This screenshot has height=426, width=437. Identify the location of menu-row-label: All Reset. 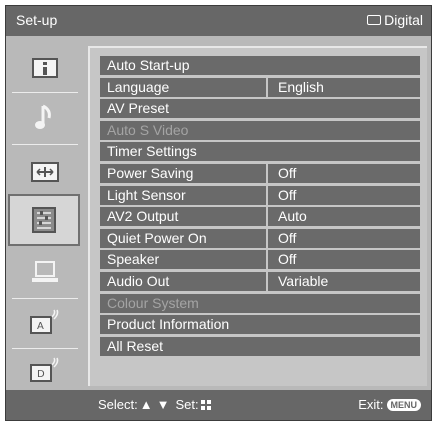
(135, 345).